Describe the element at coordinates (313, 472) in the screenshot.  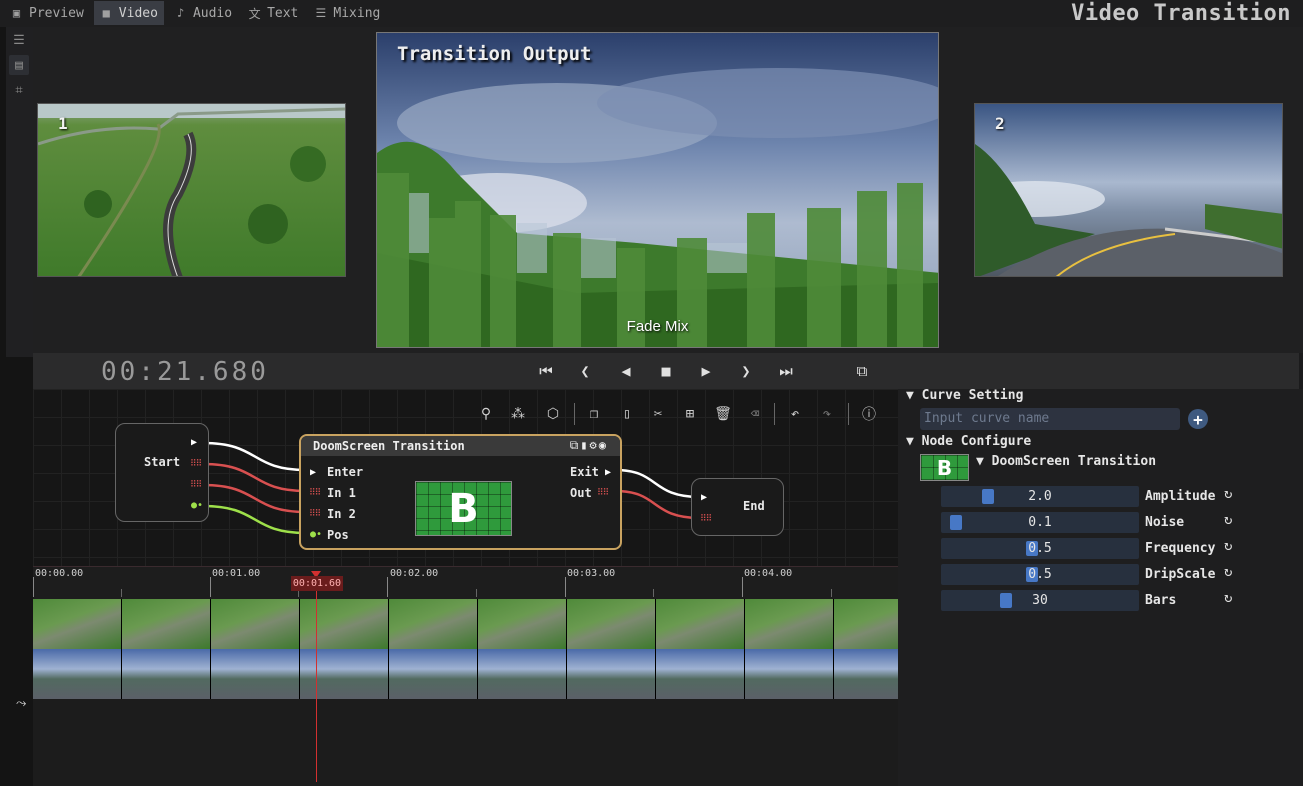
I see `enter-port: ▶` at that location.